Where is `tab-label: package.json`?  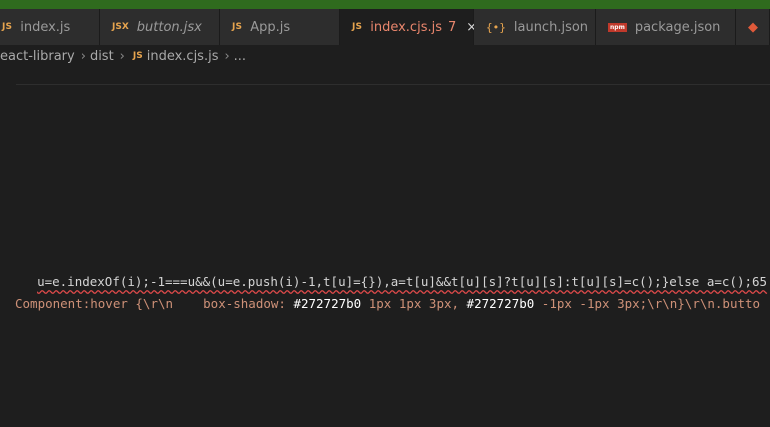 tab-label: package.json is located at coordinates (677, 27).